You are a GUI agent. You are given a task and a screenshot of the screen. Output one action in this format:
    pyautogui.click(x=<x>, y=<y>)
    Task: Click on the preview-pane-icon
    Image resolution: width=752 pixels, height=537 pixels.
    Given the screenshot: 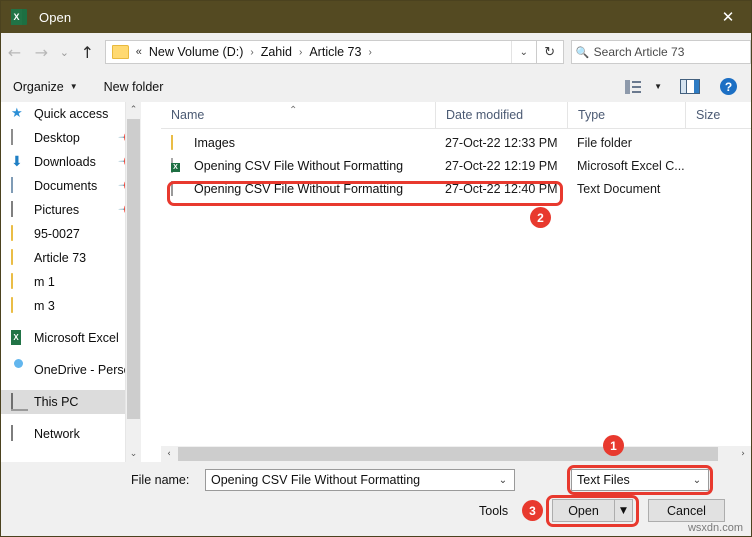 What is the action you would take?
    pyautogui.click(x=690, y=86)
    